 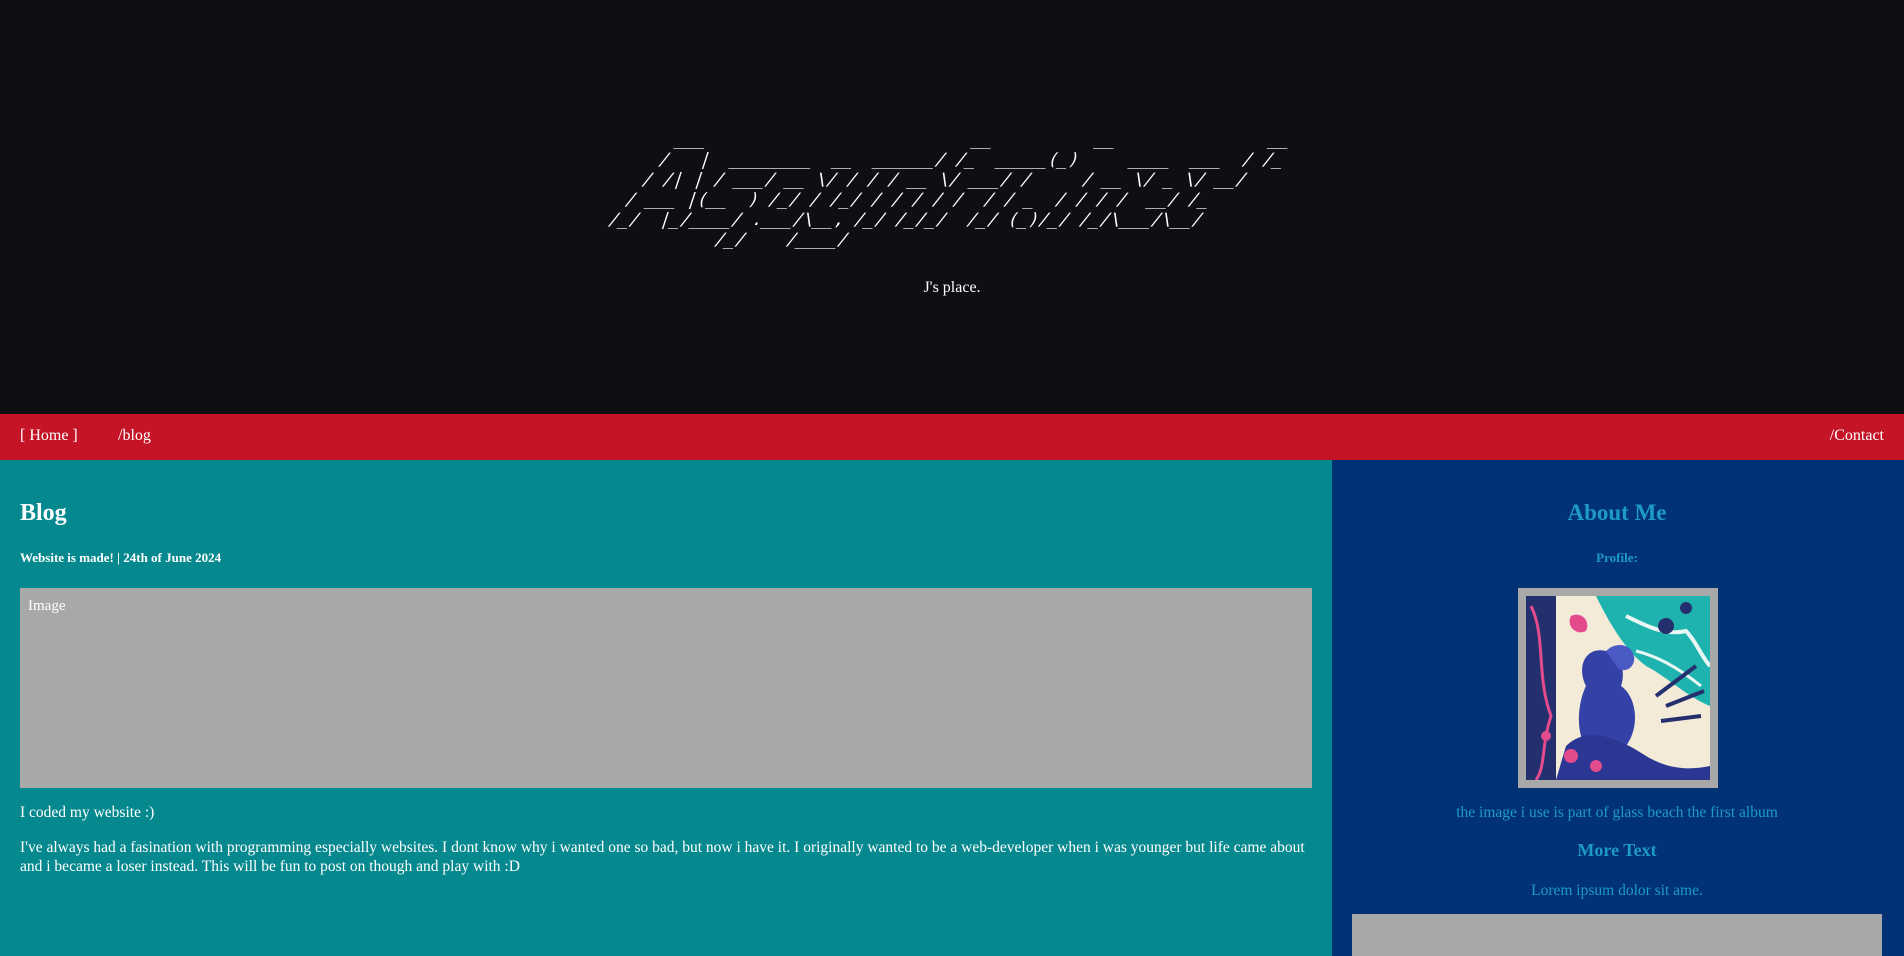 I want to click on profile-image, so click(x=1618, y=688).